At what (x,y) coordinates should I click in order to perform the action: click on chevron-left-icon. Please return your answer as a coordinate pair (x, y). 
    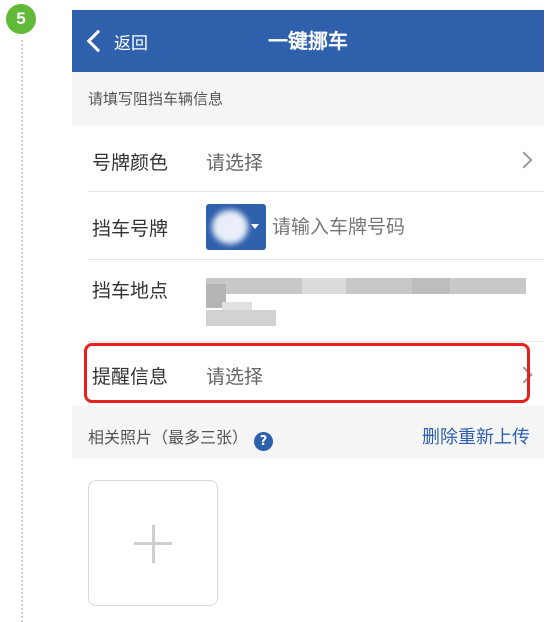
    Looking at the image, I should click on (98, 41).